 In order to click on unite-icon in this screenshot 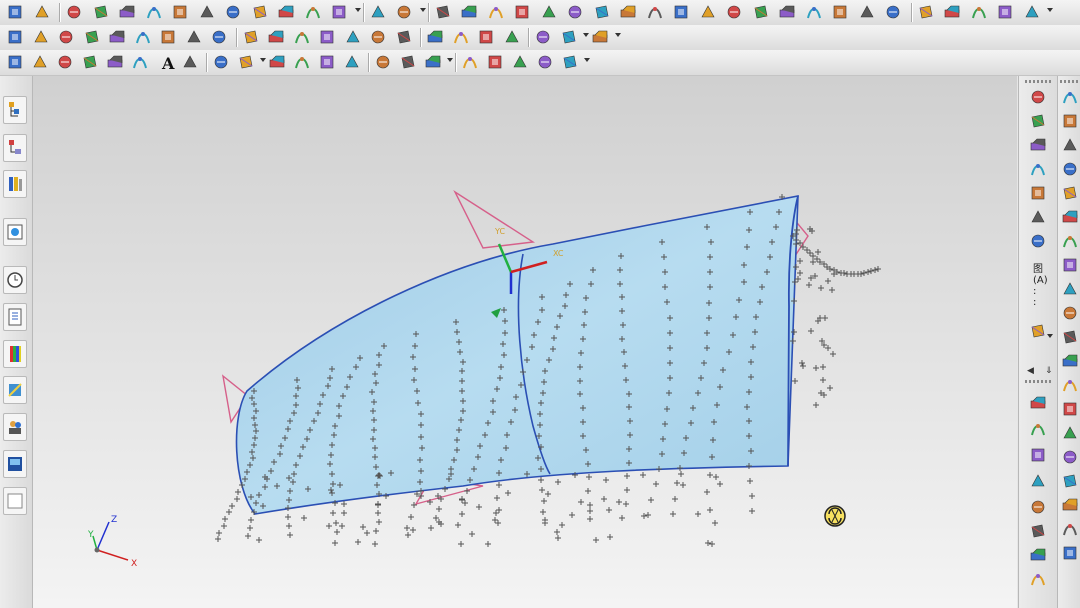, I will do `click(655, 12)`.